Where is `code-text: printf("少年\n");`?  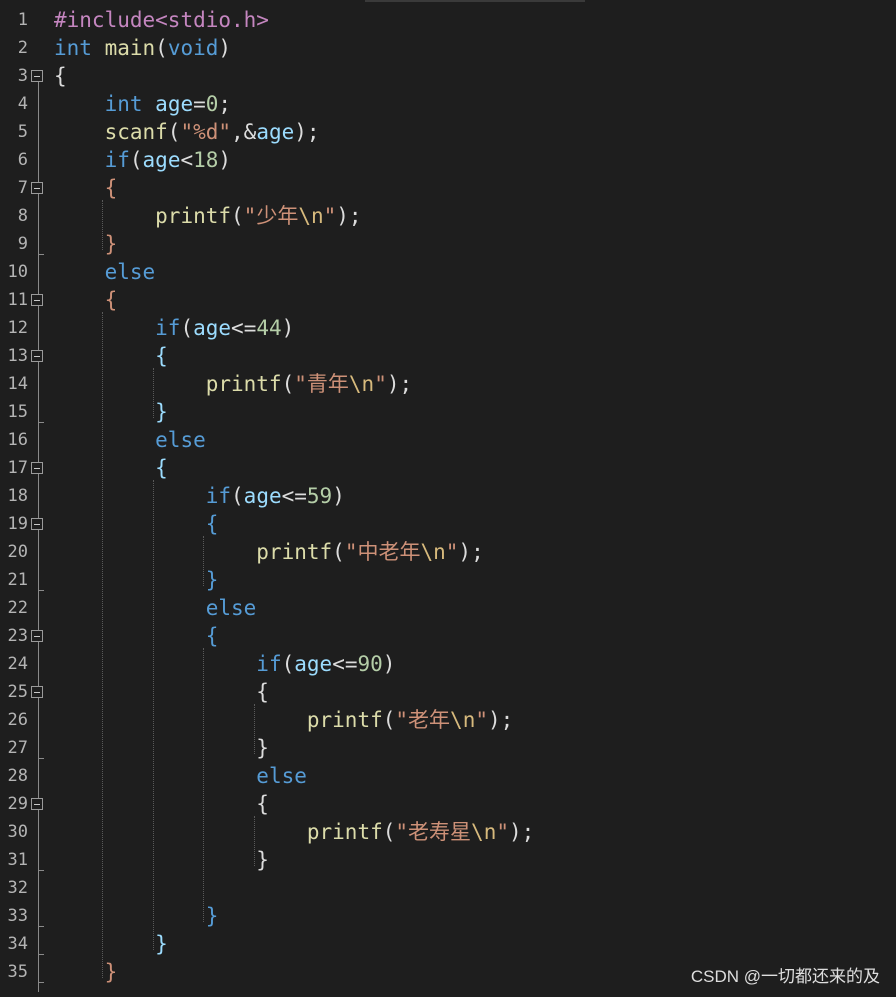
code-text: printf("少年\n"); is located at coordinates (208, 216).